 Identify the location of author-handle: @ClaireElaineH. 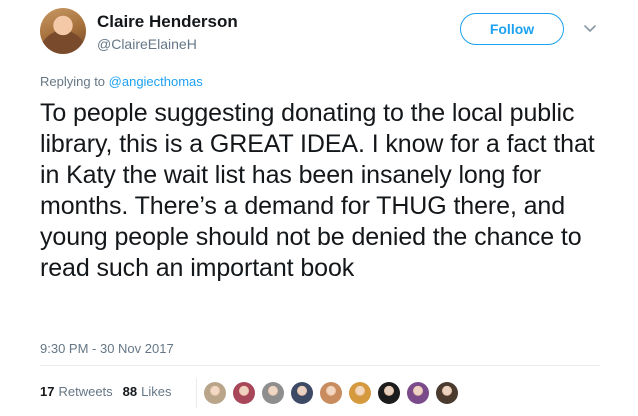
(147, 44).